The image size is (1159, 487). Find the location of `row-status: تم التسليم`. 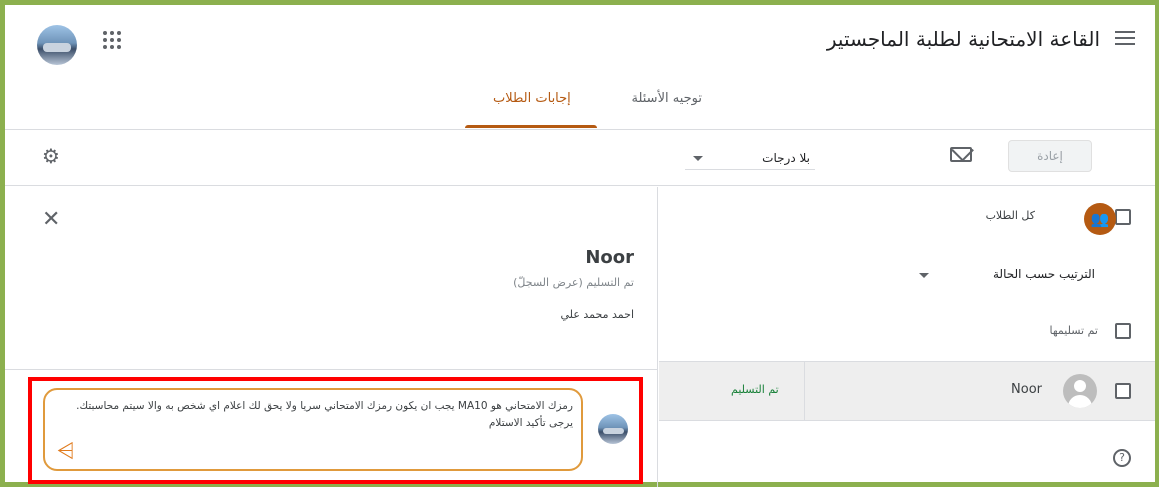

row-status: تم التسليم is located at coordinates (755, 389).